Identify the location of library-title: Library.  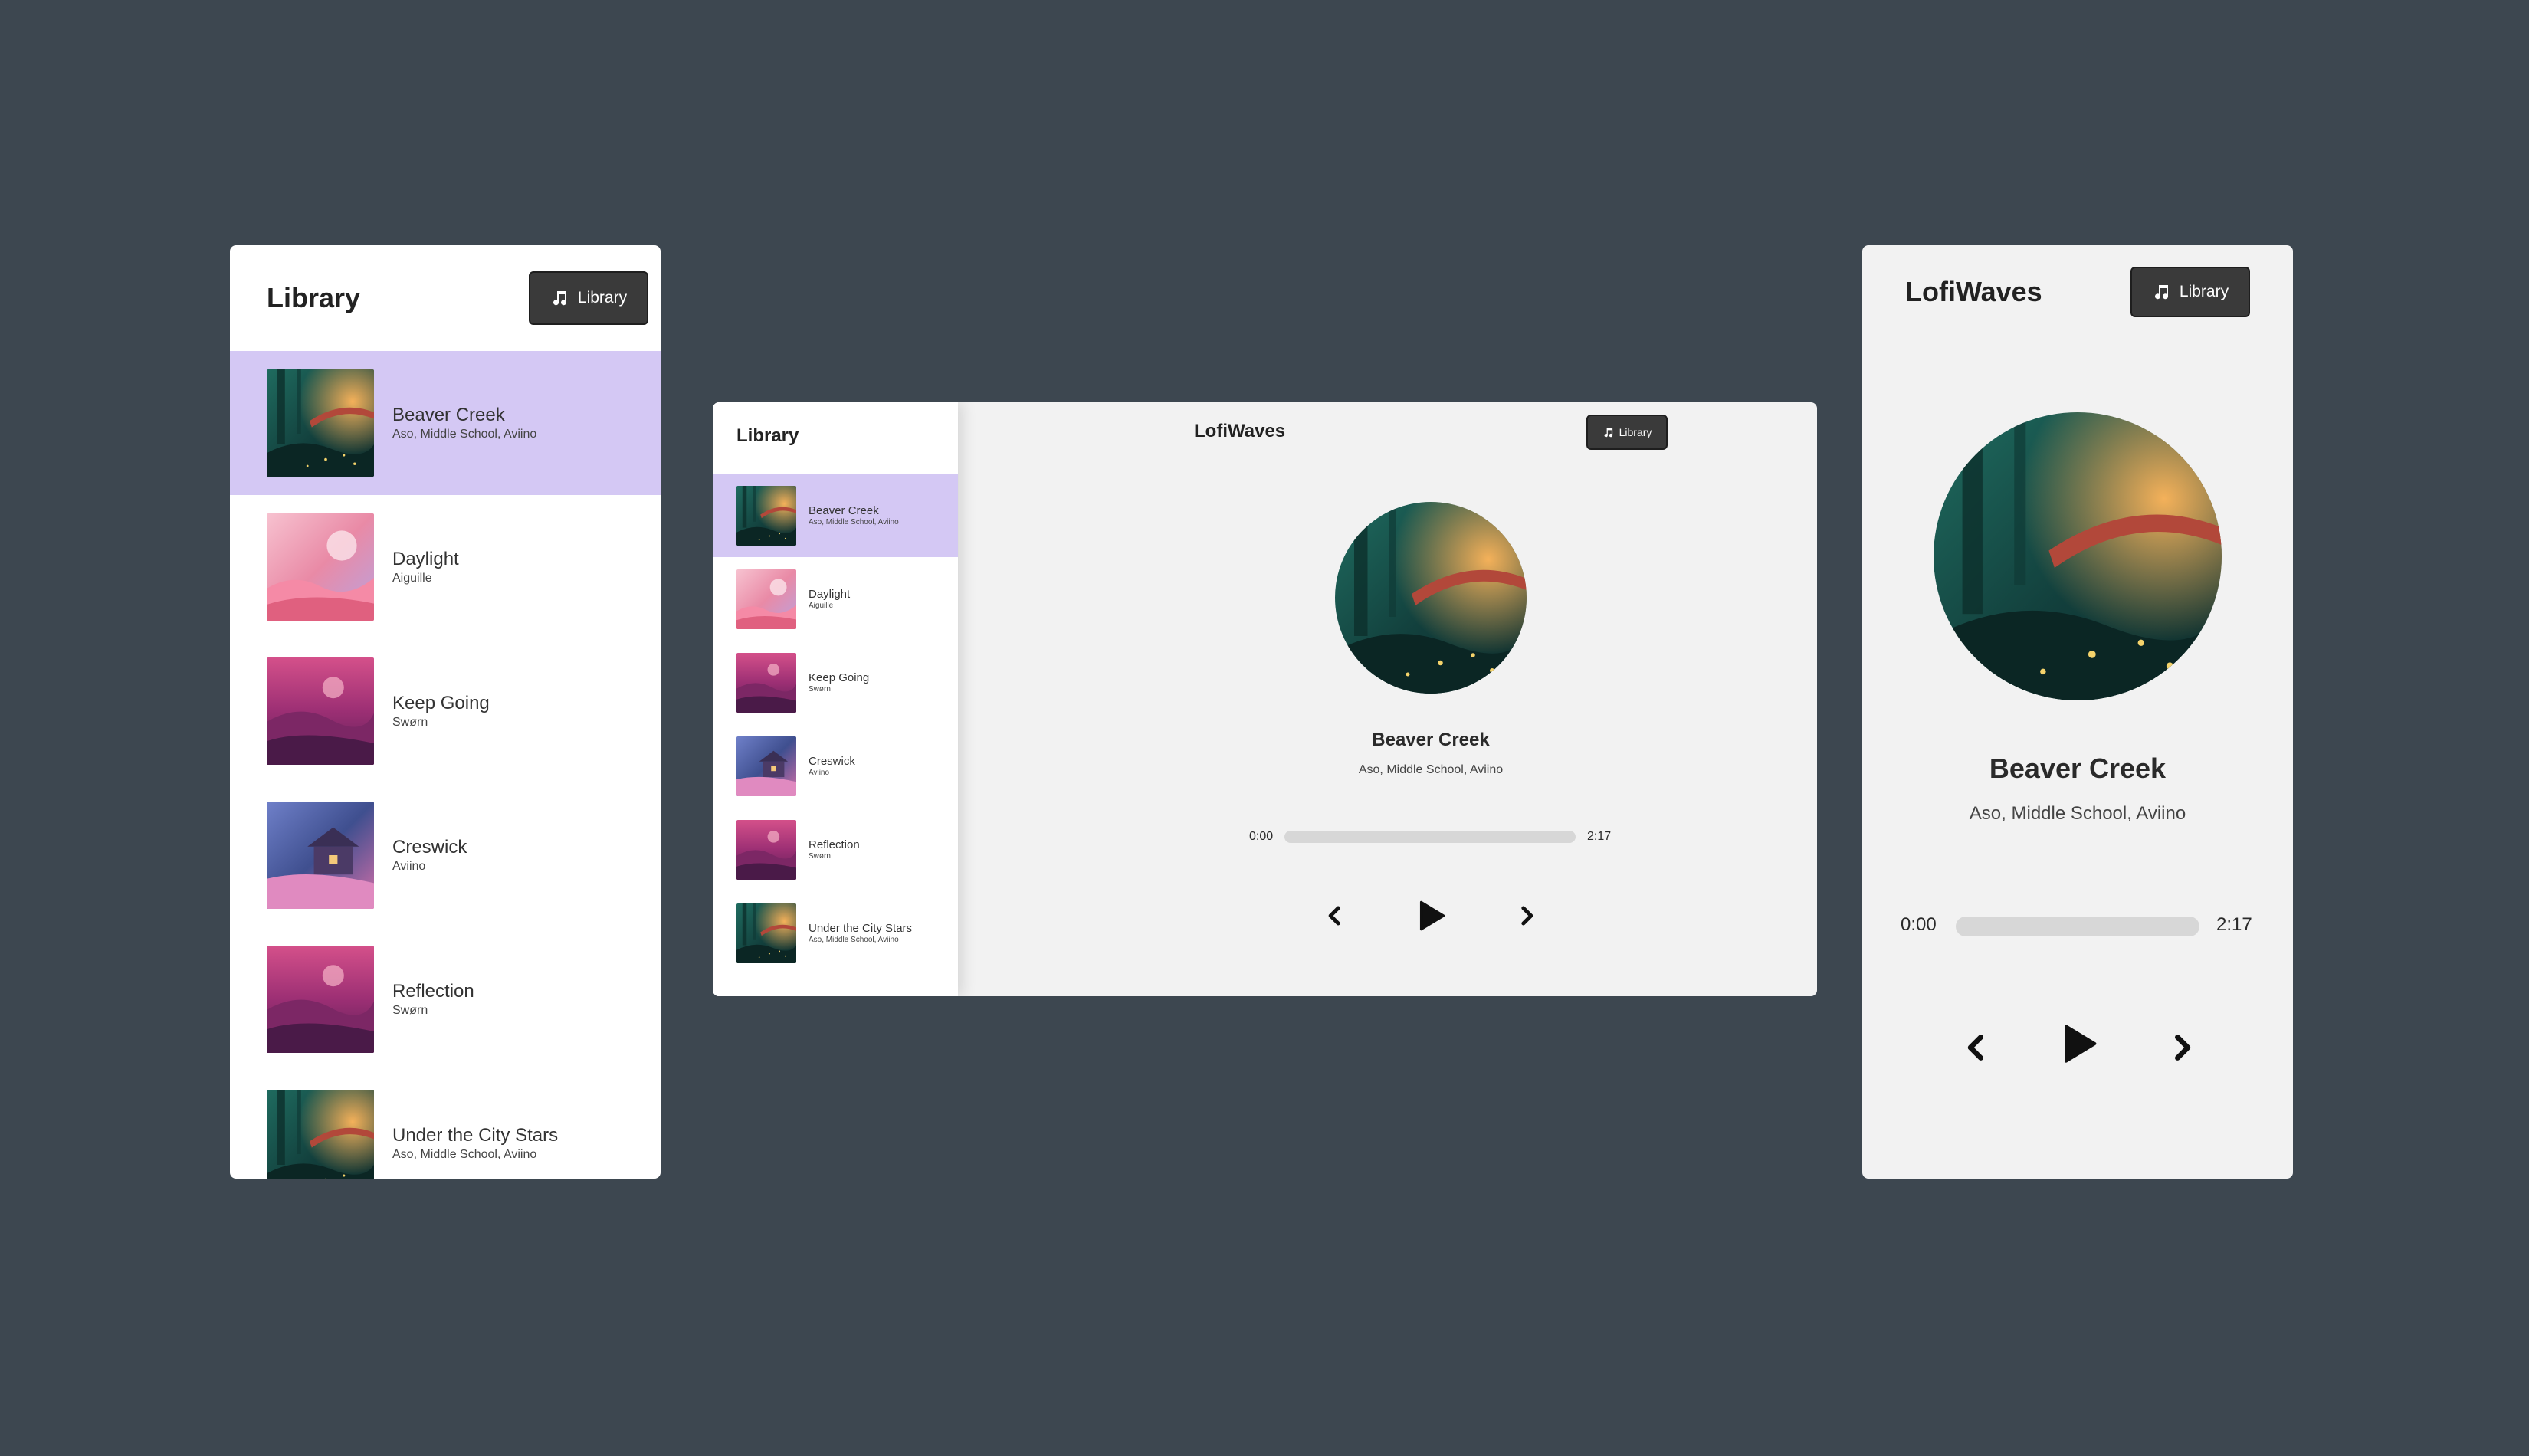
(767, 435).